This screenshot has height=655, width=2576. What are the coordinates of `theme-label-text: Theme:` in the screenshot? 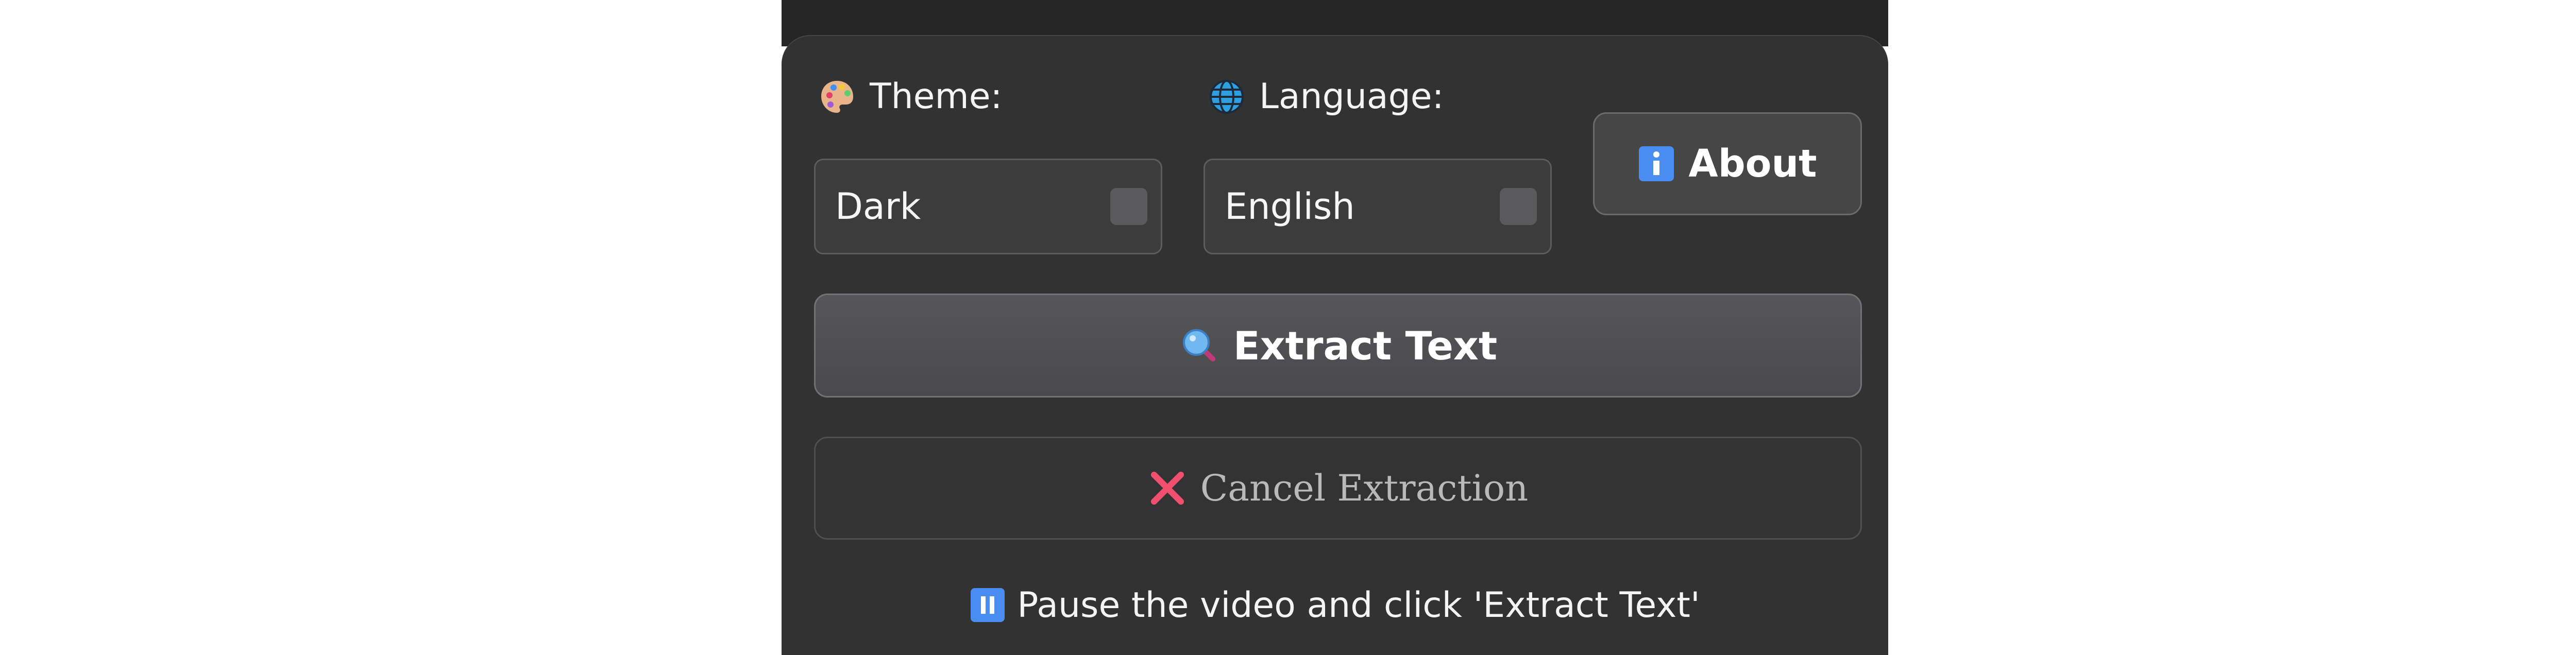 It's located at (936, 97).